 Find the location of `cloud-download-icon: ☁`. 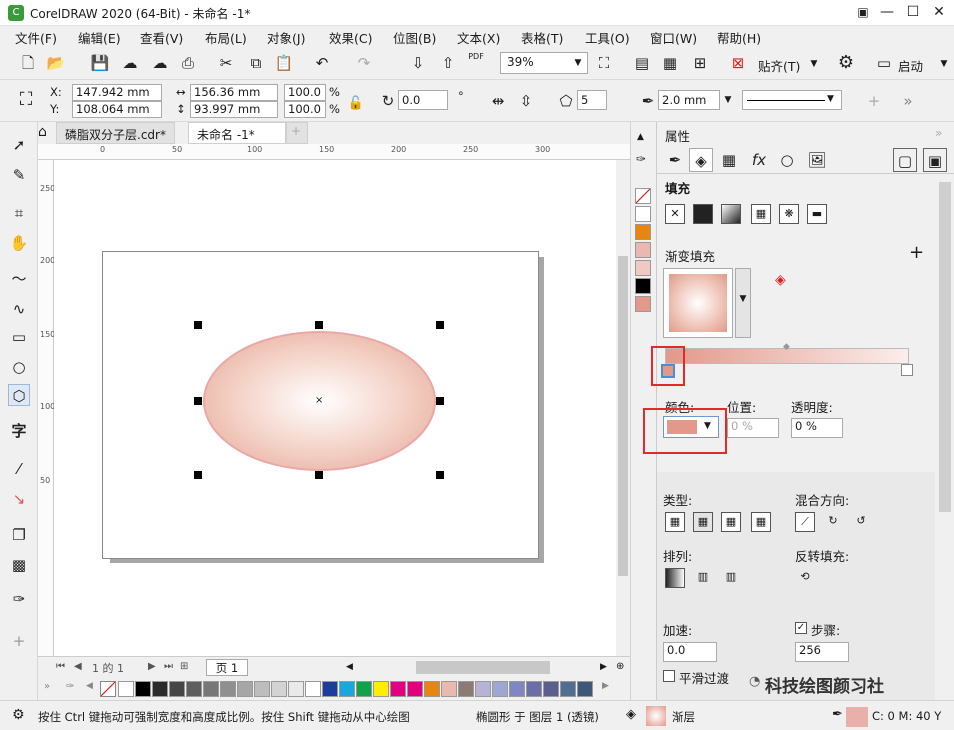

cloud-download-icon: ☁ is located at coordinates (130, 63).